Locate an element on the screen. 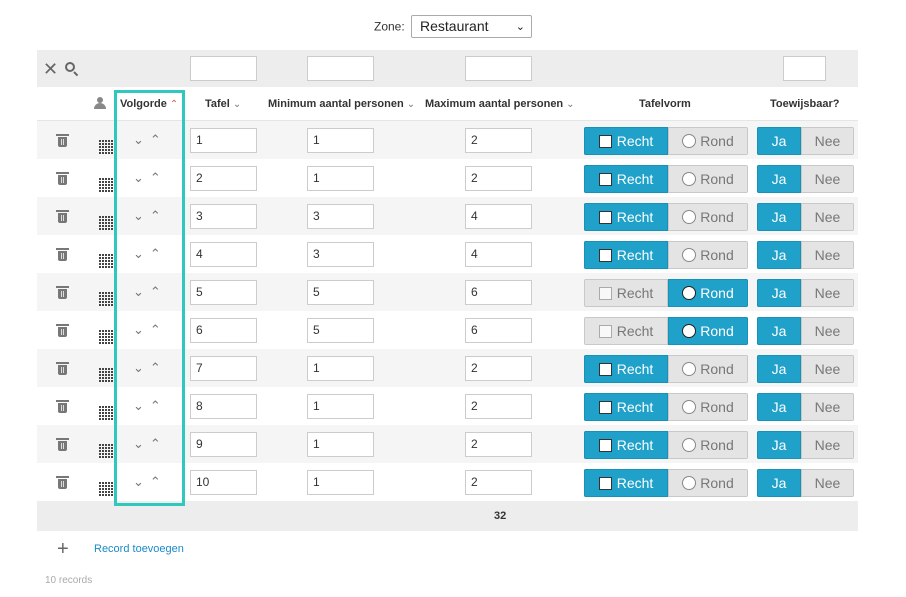 The image size is (906, 597). filter-toewijsbaar-input is located at coordinates (804, 68).